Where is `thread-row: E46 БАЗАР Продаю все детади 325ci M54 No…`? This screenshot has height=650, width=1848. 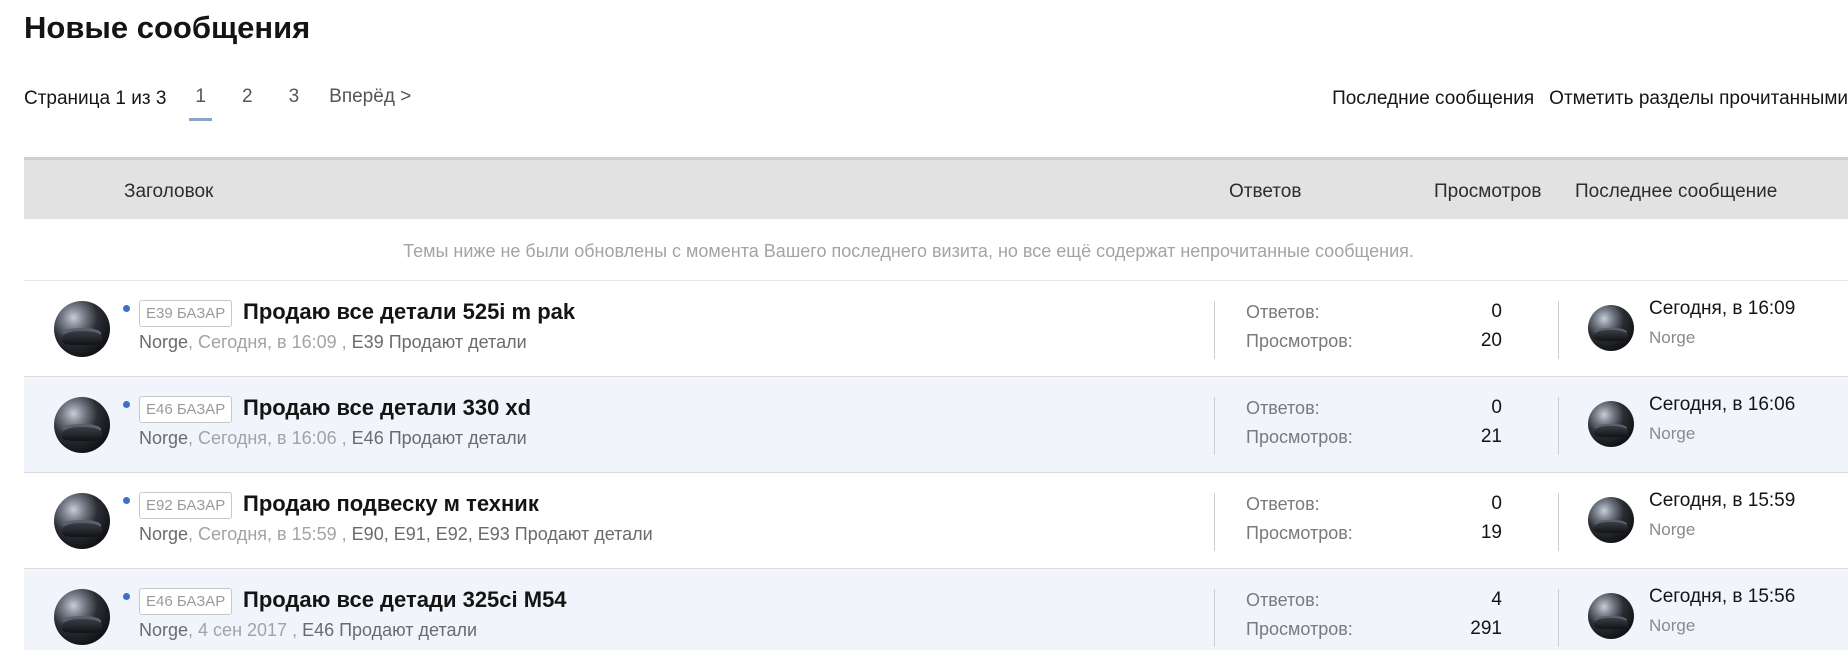 thread-row: E46 БАЗАР Продаю все детади 325ci M54 No… is located at coordinates (936, 609).